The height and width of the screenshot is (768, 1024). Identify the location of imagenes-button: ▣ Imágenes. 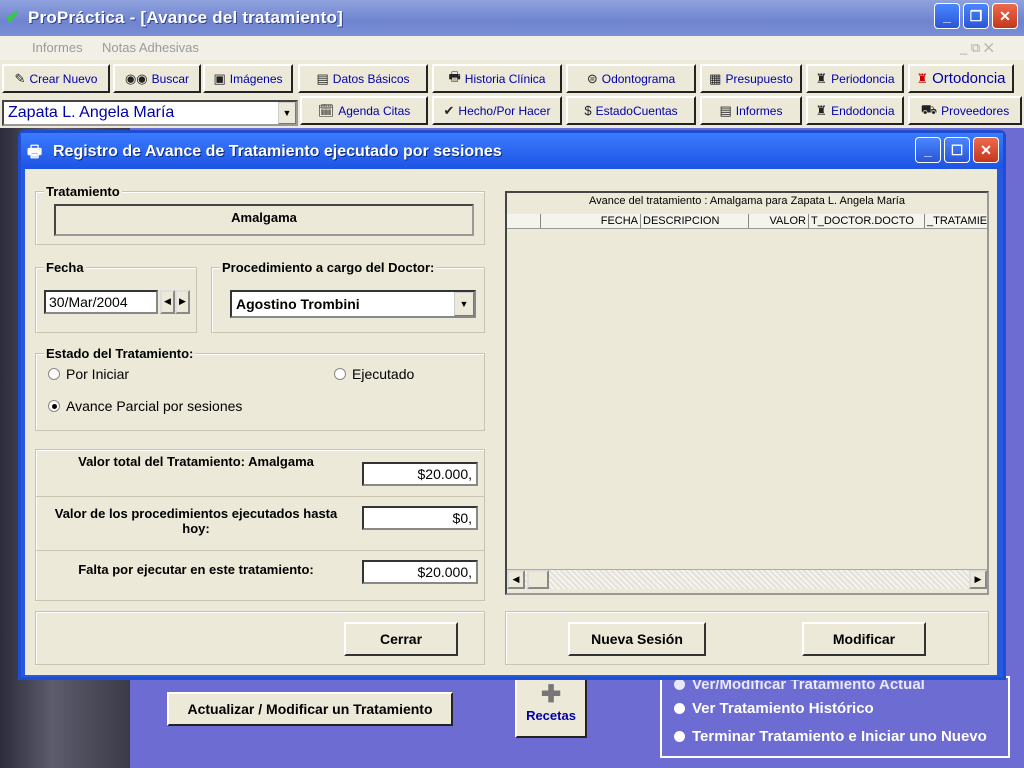
(248, 78).